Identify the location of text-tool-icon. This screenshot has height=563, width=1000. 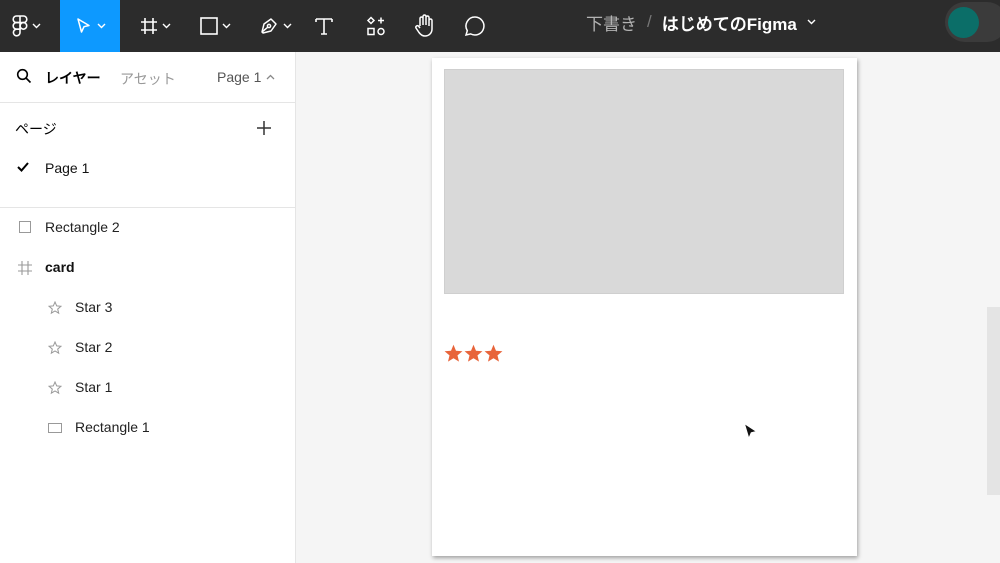
(324, 26).